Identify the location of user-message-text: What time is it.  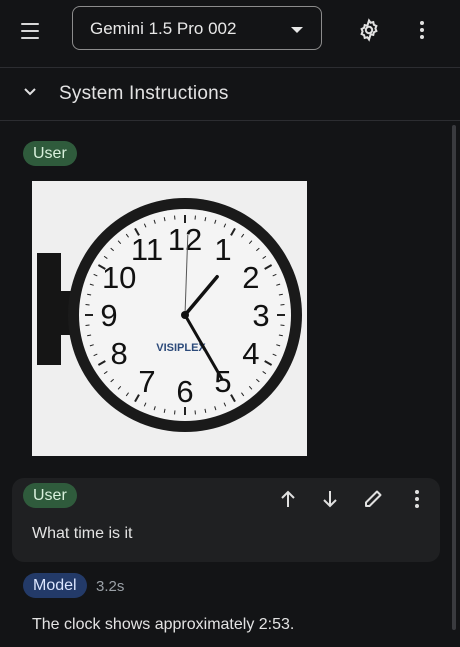
(82, 533).